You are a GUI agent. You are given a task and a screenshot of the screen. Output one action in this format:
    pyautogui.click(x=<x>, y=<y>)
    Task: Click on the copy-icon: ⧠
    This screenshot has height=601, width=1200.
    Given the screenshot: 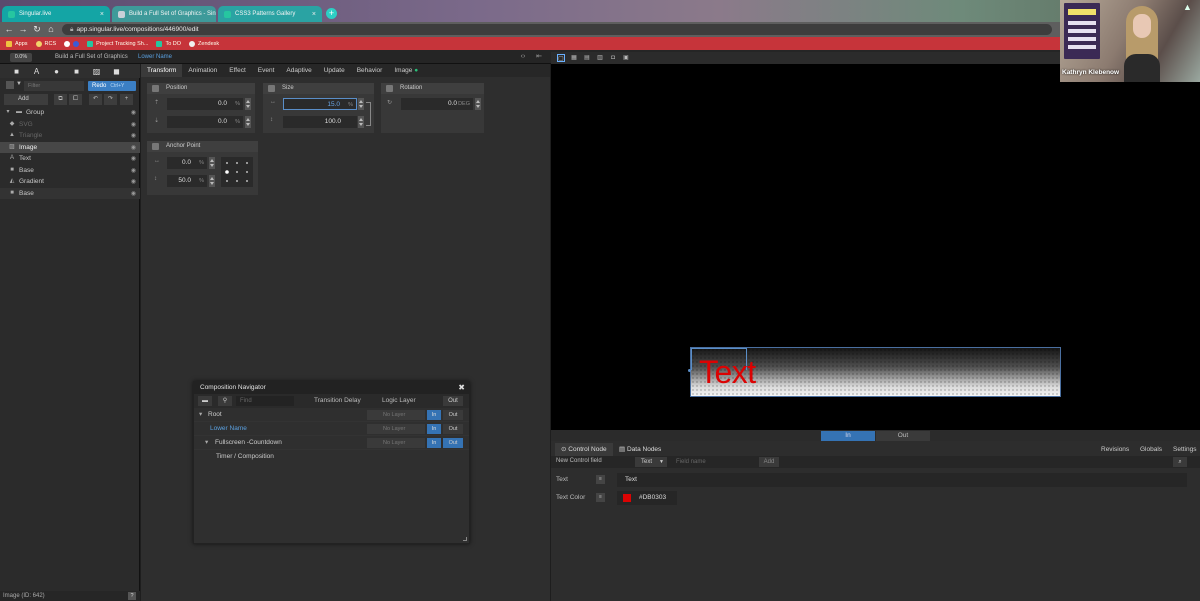 What is the action you would take?
    pyautogui.click(x=75, y=99)
    